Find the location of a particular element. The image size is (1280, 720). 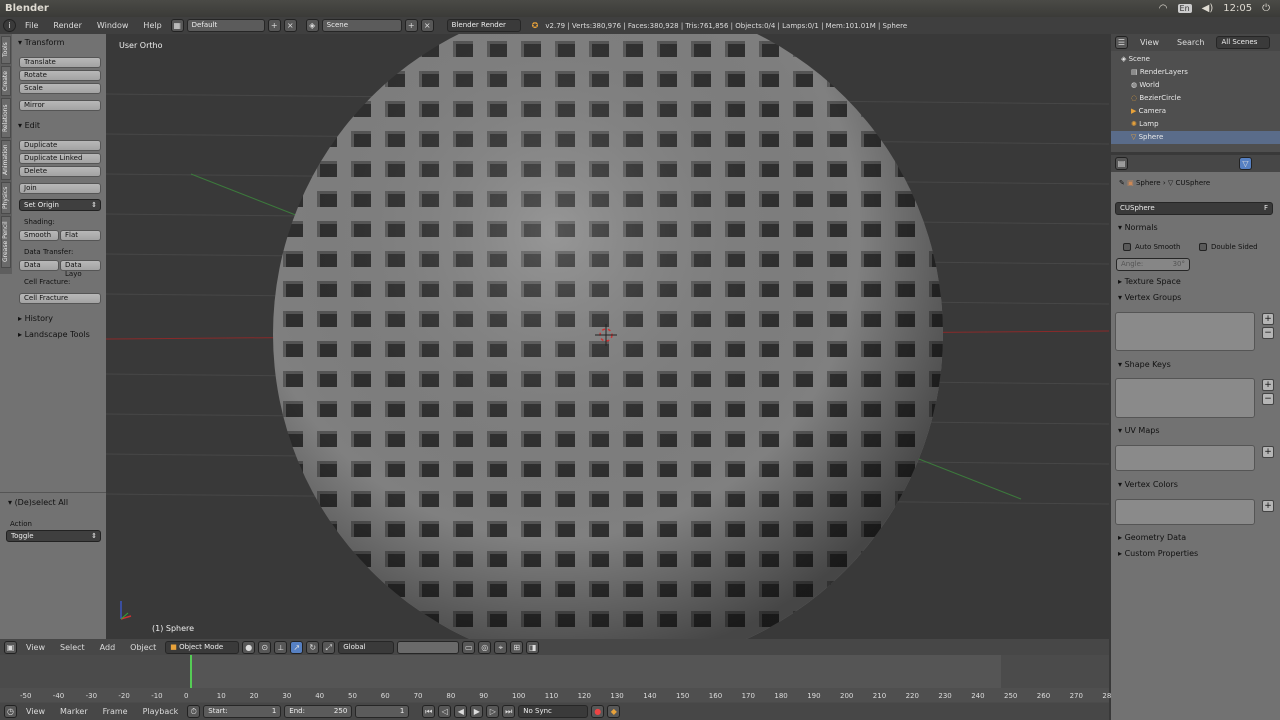

menu-add: Add is located at coordinates (108, 647).